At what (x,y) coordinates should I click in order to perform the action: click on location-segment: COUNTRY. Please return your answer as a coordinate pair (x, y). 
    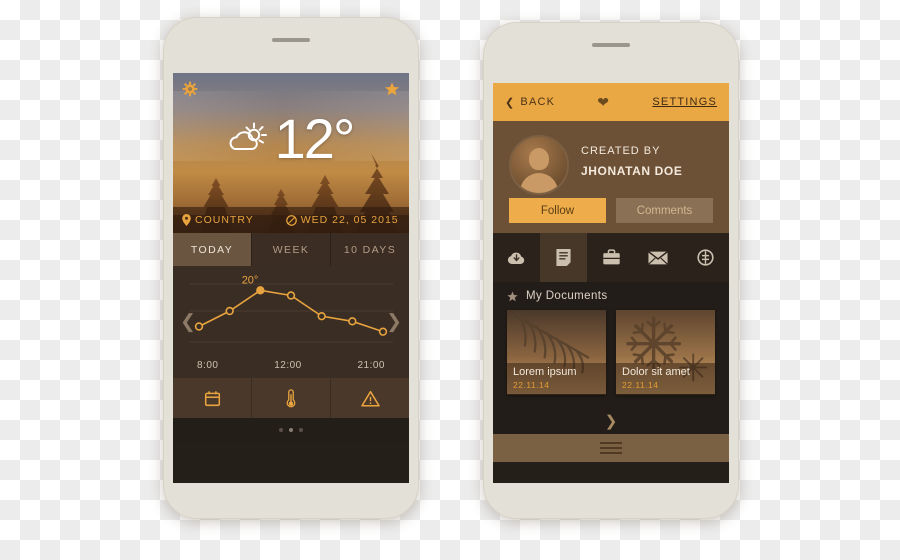
    Looking at the image, I should click on (218, 220).